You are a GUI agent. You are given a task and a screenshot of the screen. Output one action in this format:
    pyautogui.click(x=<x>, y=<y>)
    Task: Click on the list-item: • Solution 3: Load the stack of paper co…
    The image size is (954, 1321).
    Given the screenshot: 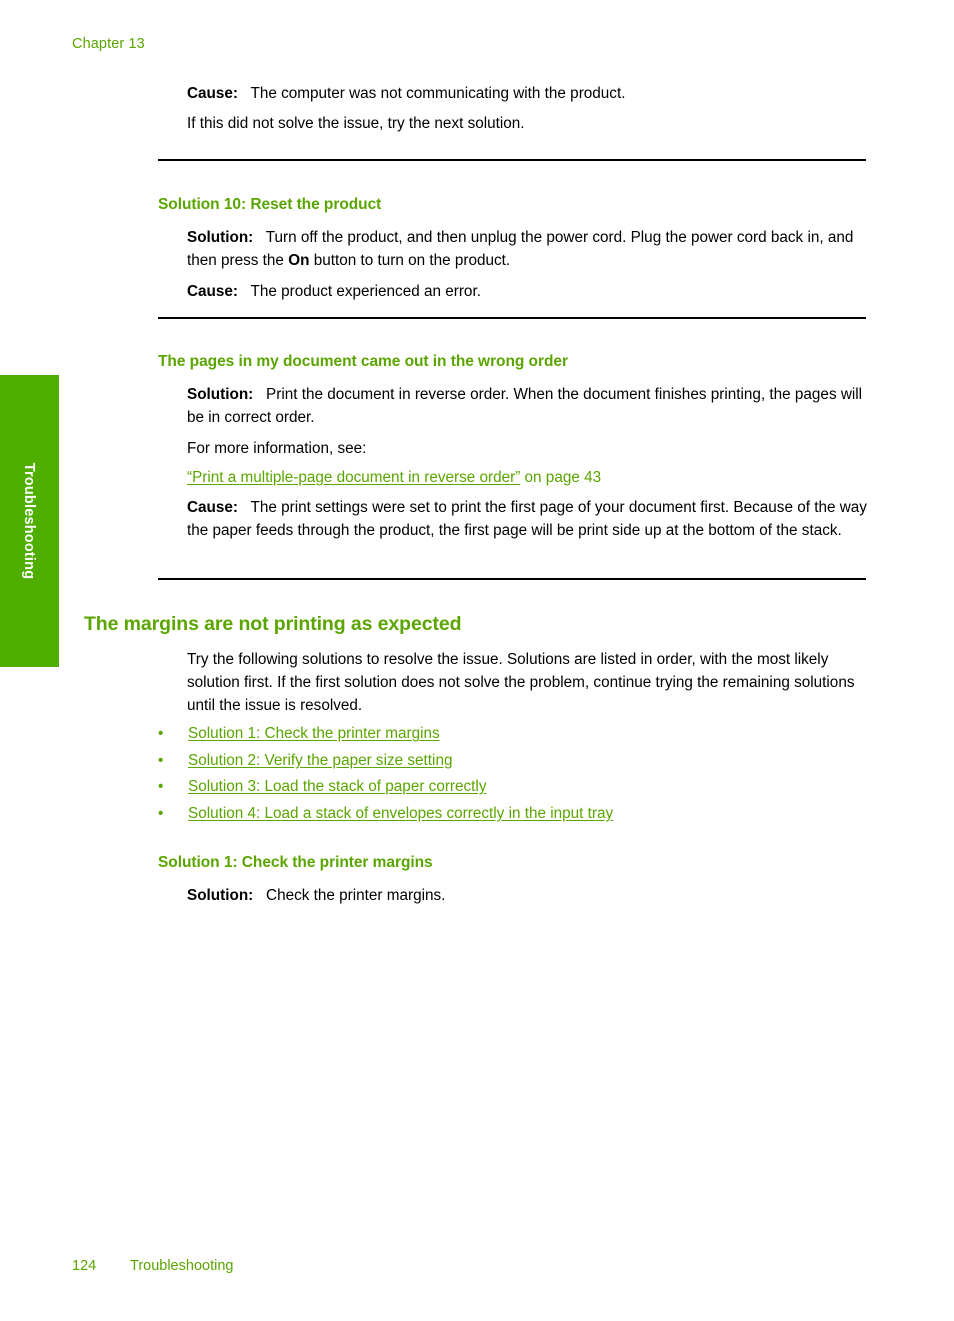 What is the action you would take?
    pyautogui.click(x=518, y=787)
    